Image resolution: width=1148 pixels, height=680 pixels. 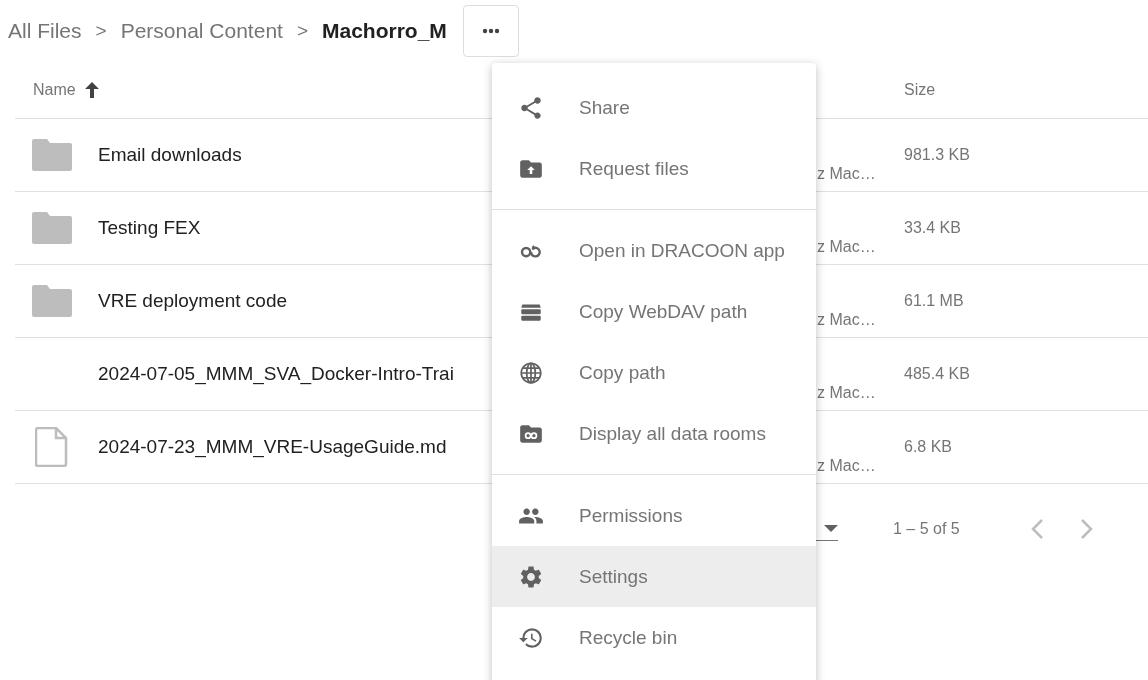 I want to click on menu-item: Settings, so click(x=654, y=576).